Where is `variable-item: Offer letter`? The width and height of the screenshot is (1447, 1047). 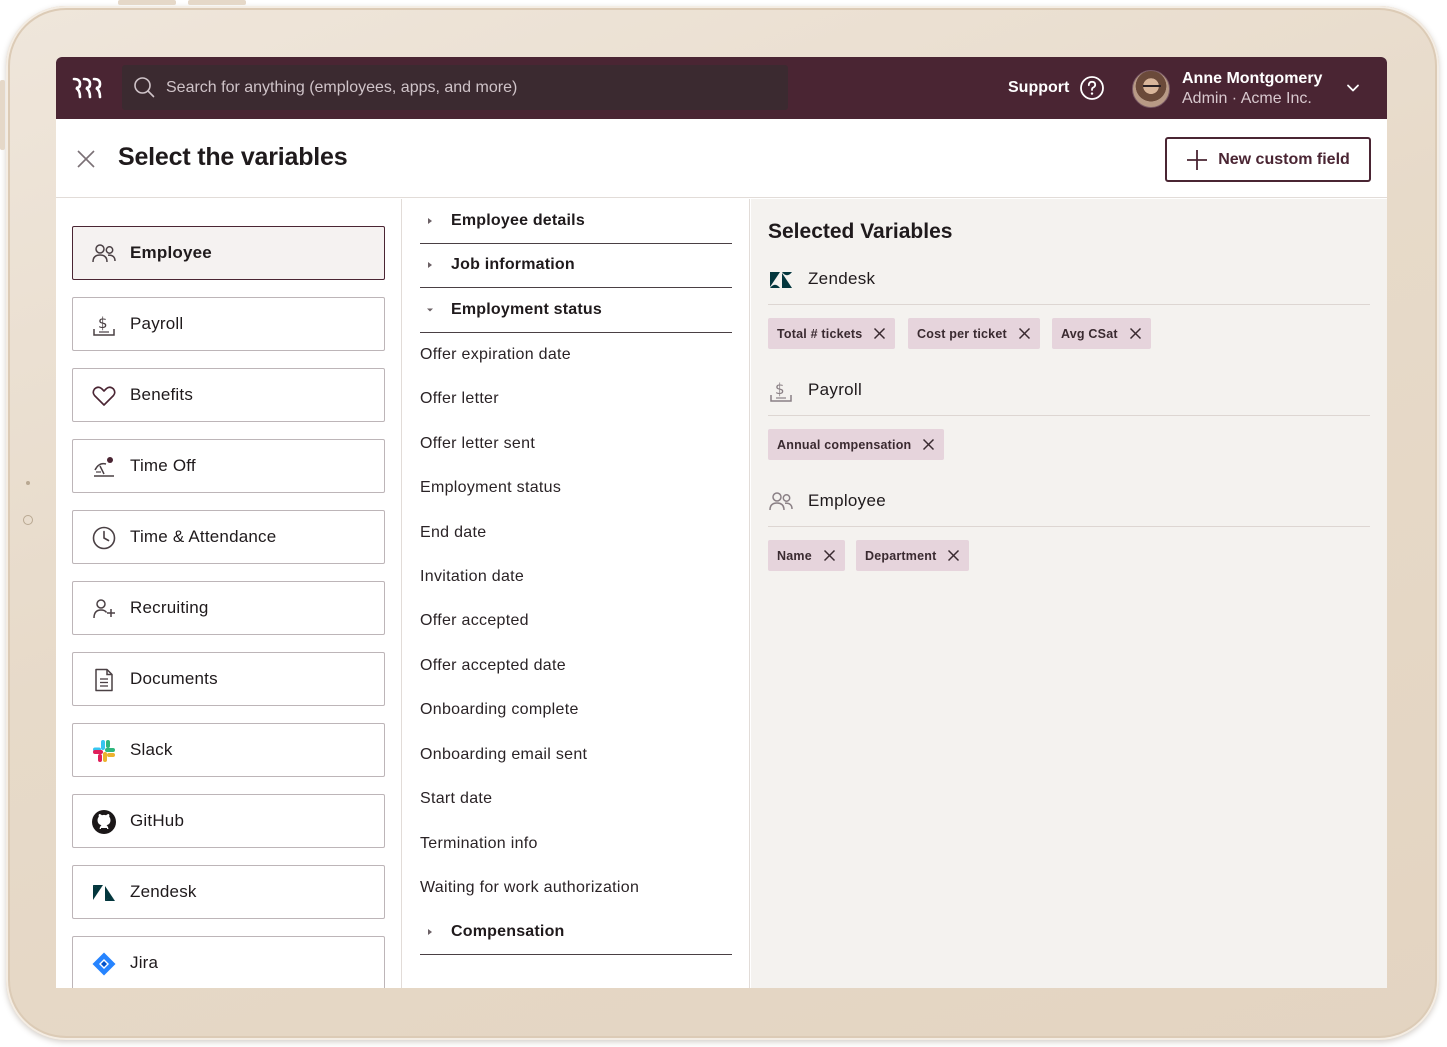 variable-item: Offer letter is located at coordinates (459, 399).